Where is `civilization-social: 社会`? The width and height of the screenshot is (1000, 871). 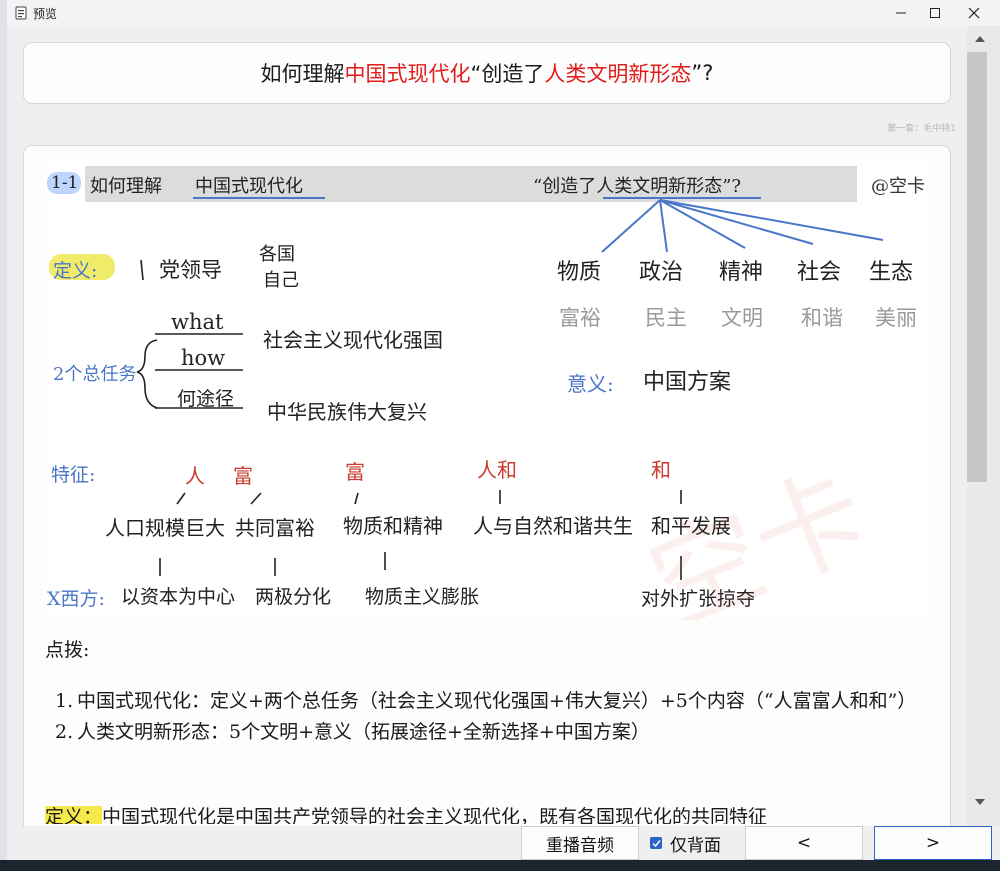 civilization-social: 社会 is located at coordinates (819, 272).